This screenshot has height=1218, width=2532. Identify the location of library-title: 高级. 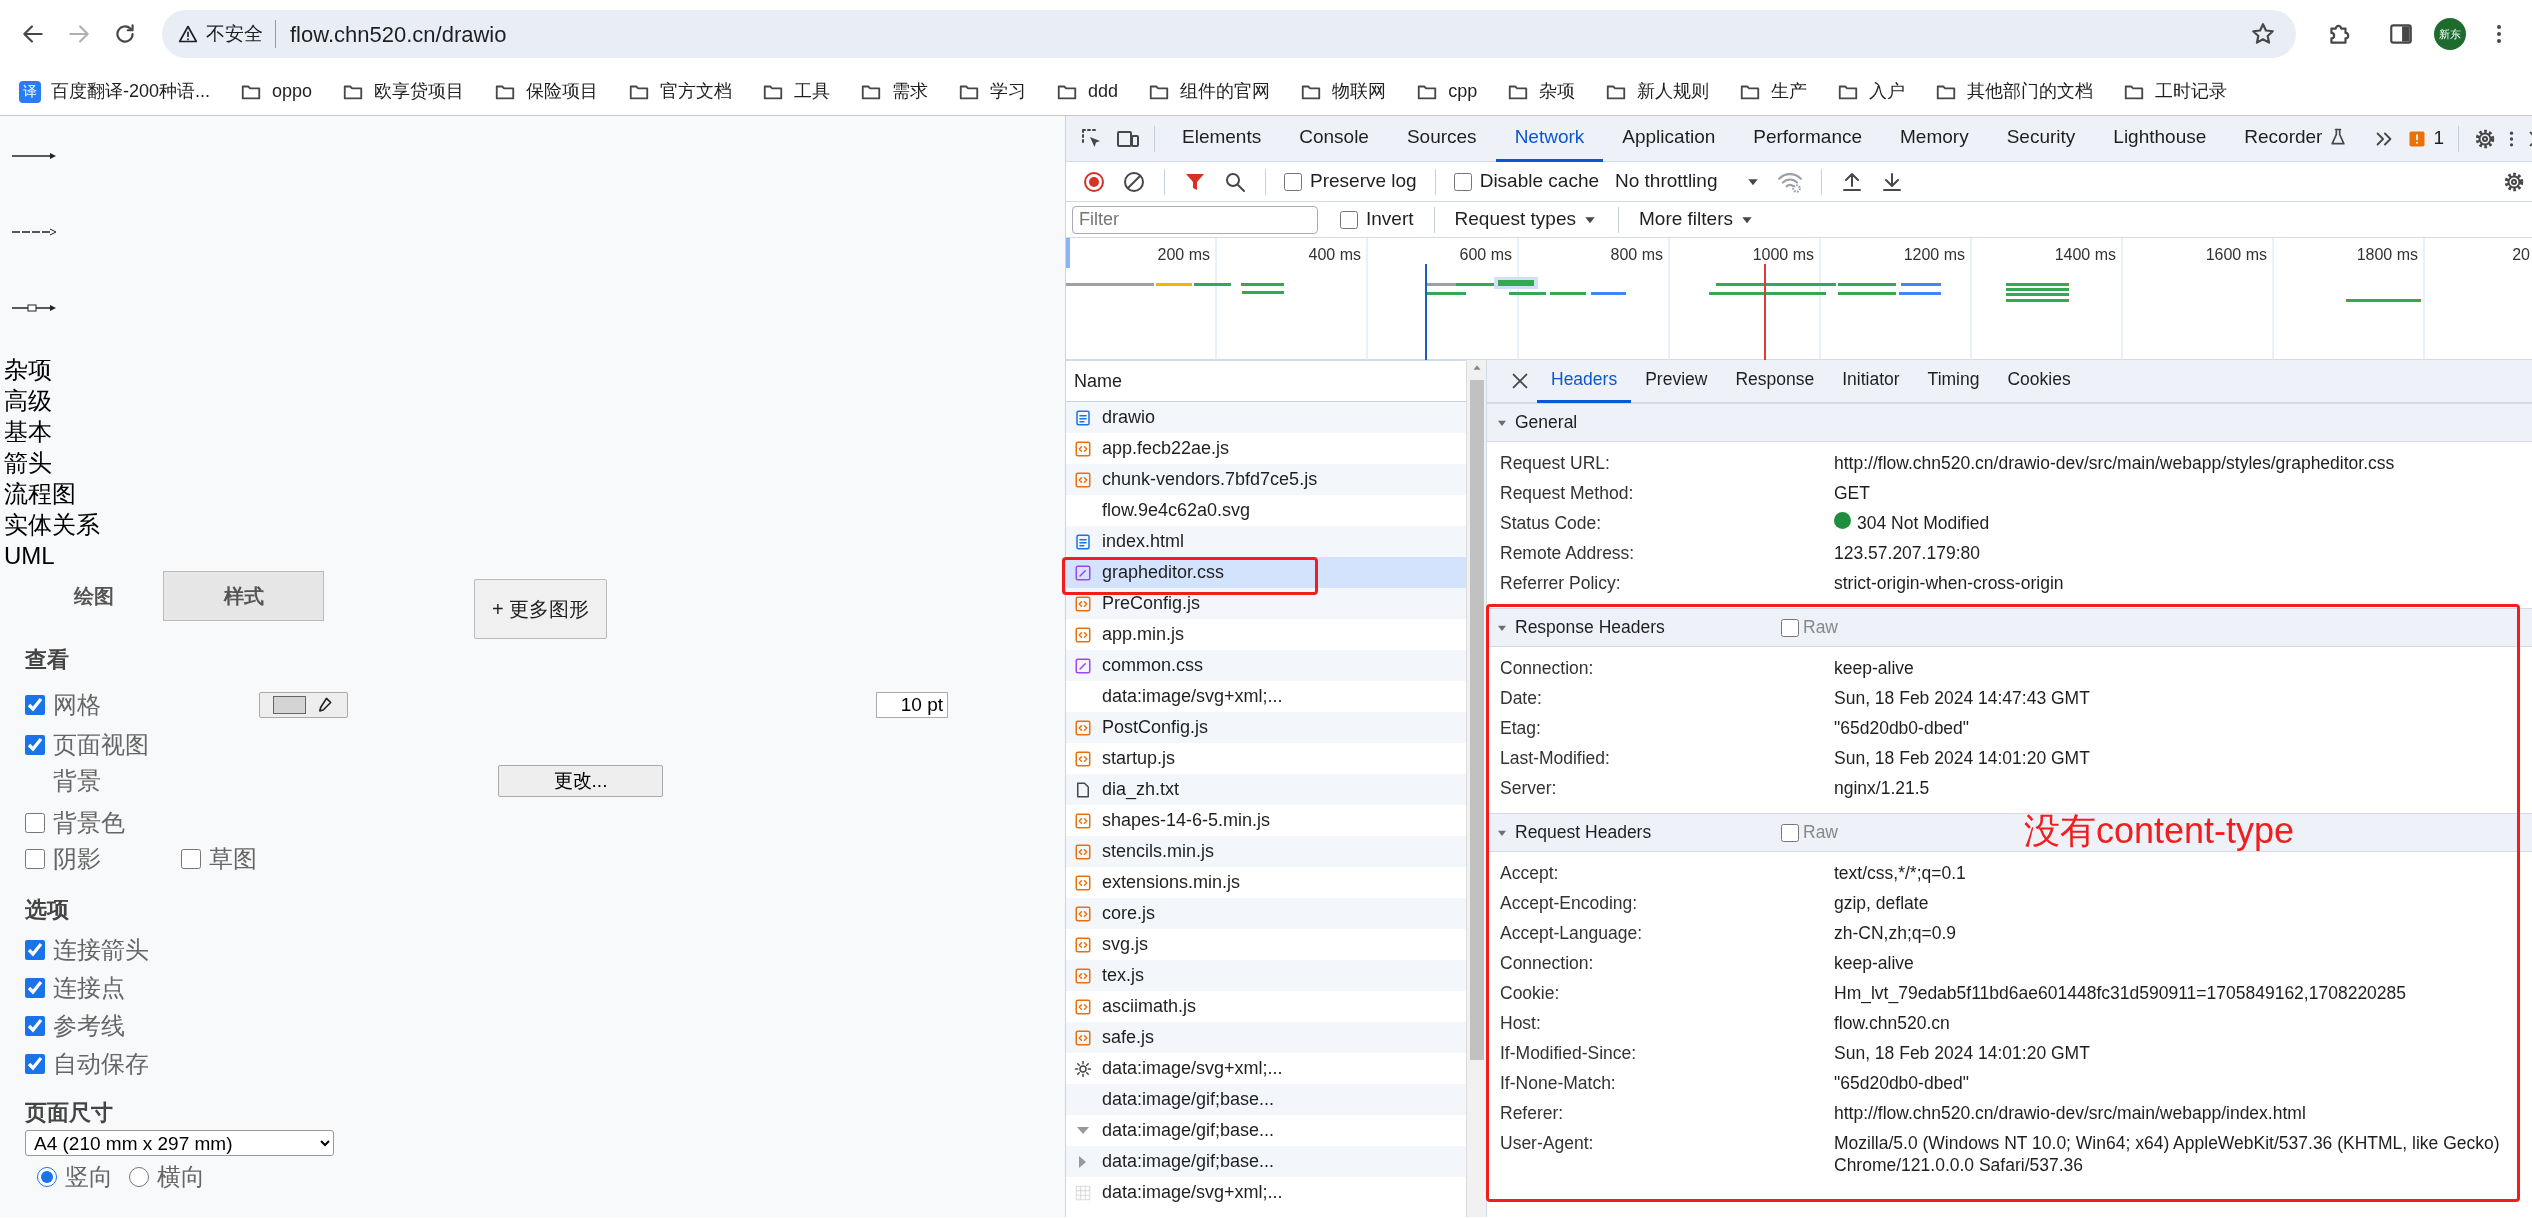
(26, 400).